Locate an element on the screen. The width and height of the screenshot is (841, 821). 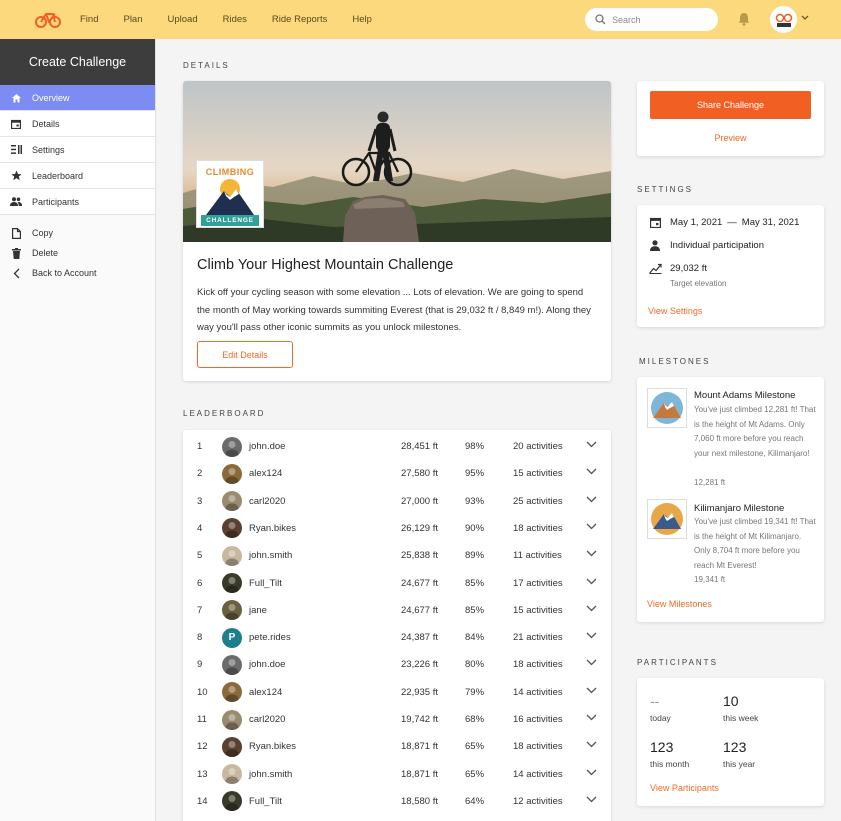
bike-logo-icon is located at coordinates (48, 19).